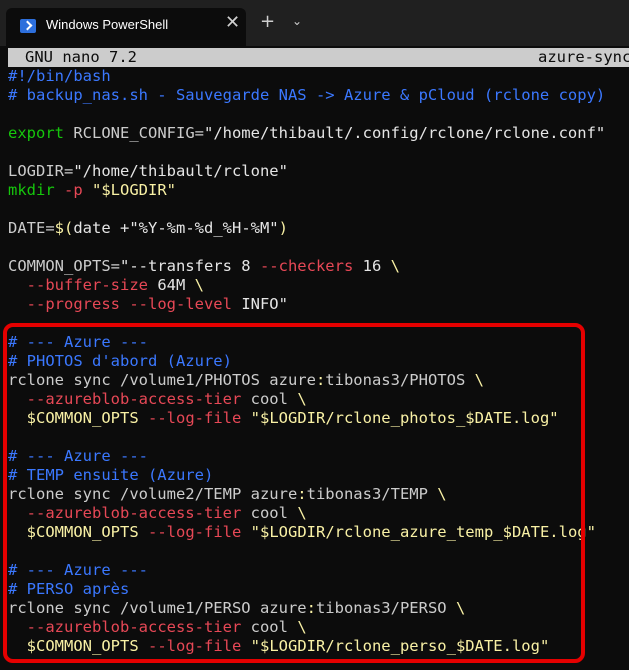 The width and height of the screenshot is (629, 670). I want to click on code-token: "$LOGDIR", so click(129, 190).